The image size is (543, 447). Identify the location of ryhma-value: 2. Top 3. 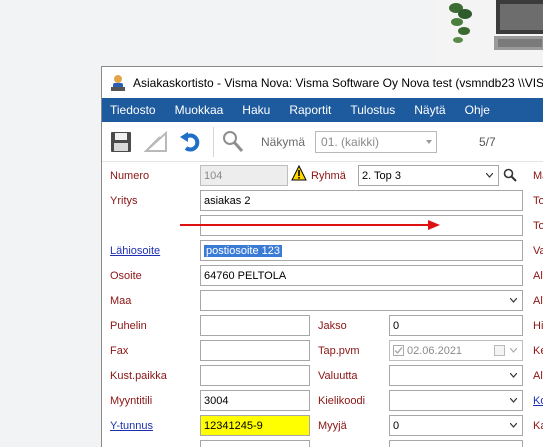
(381, 175).